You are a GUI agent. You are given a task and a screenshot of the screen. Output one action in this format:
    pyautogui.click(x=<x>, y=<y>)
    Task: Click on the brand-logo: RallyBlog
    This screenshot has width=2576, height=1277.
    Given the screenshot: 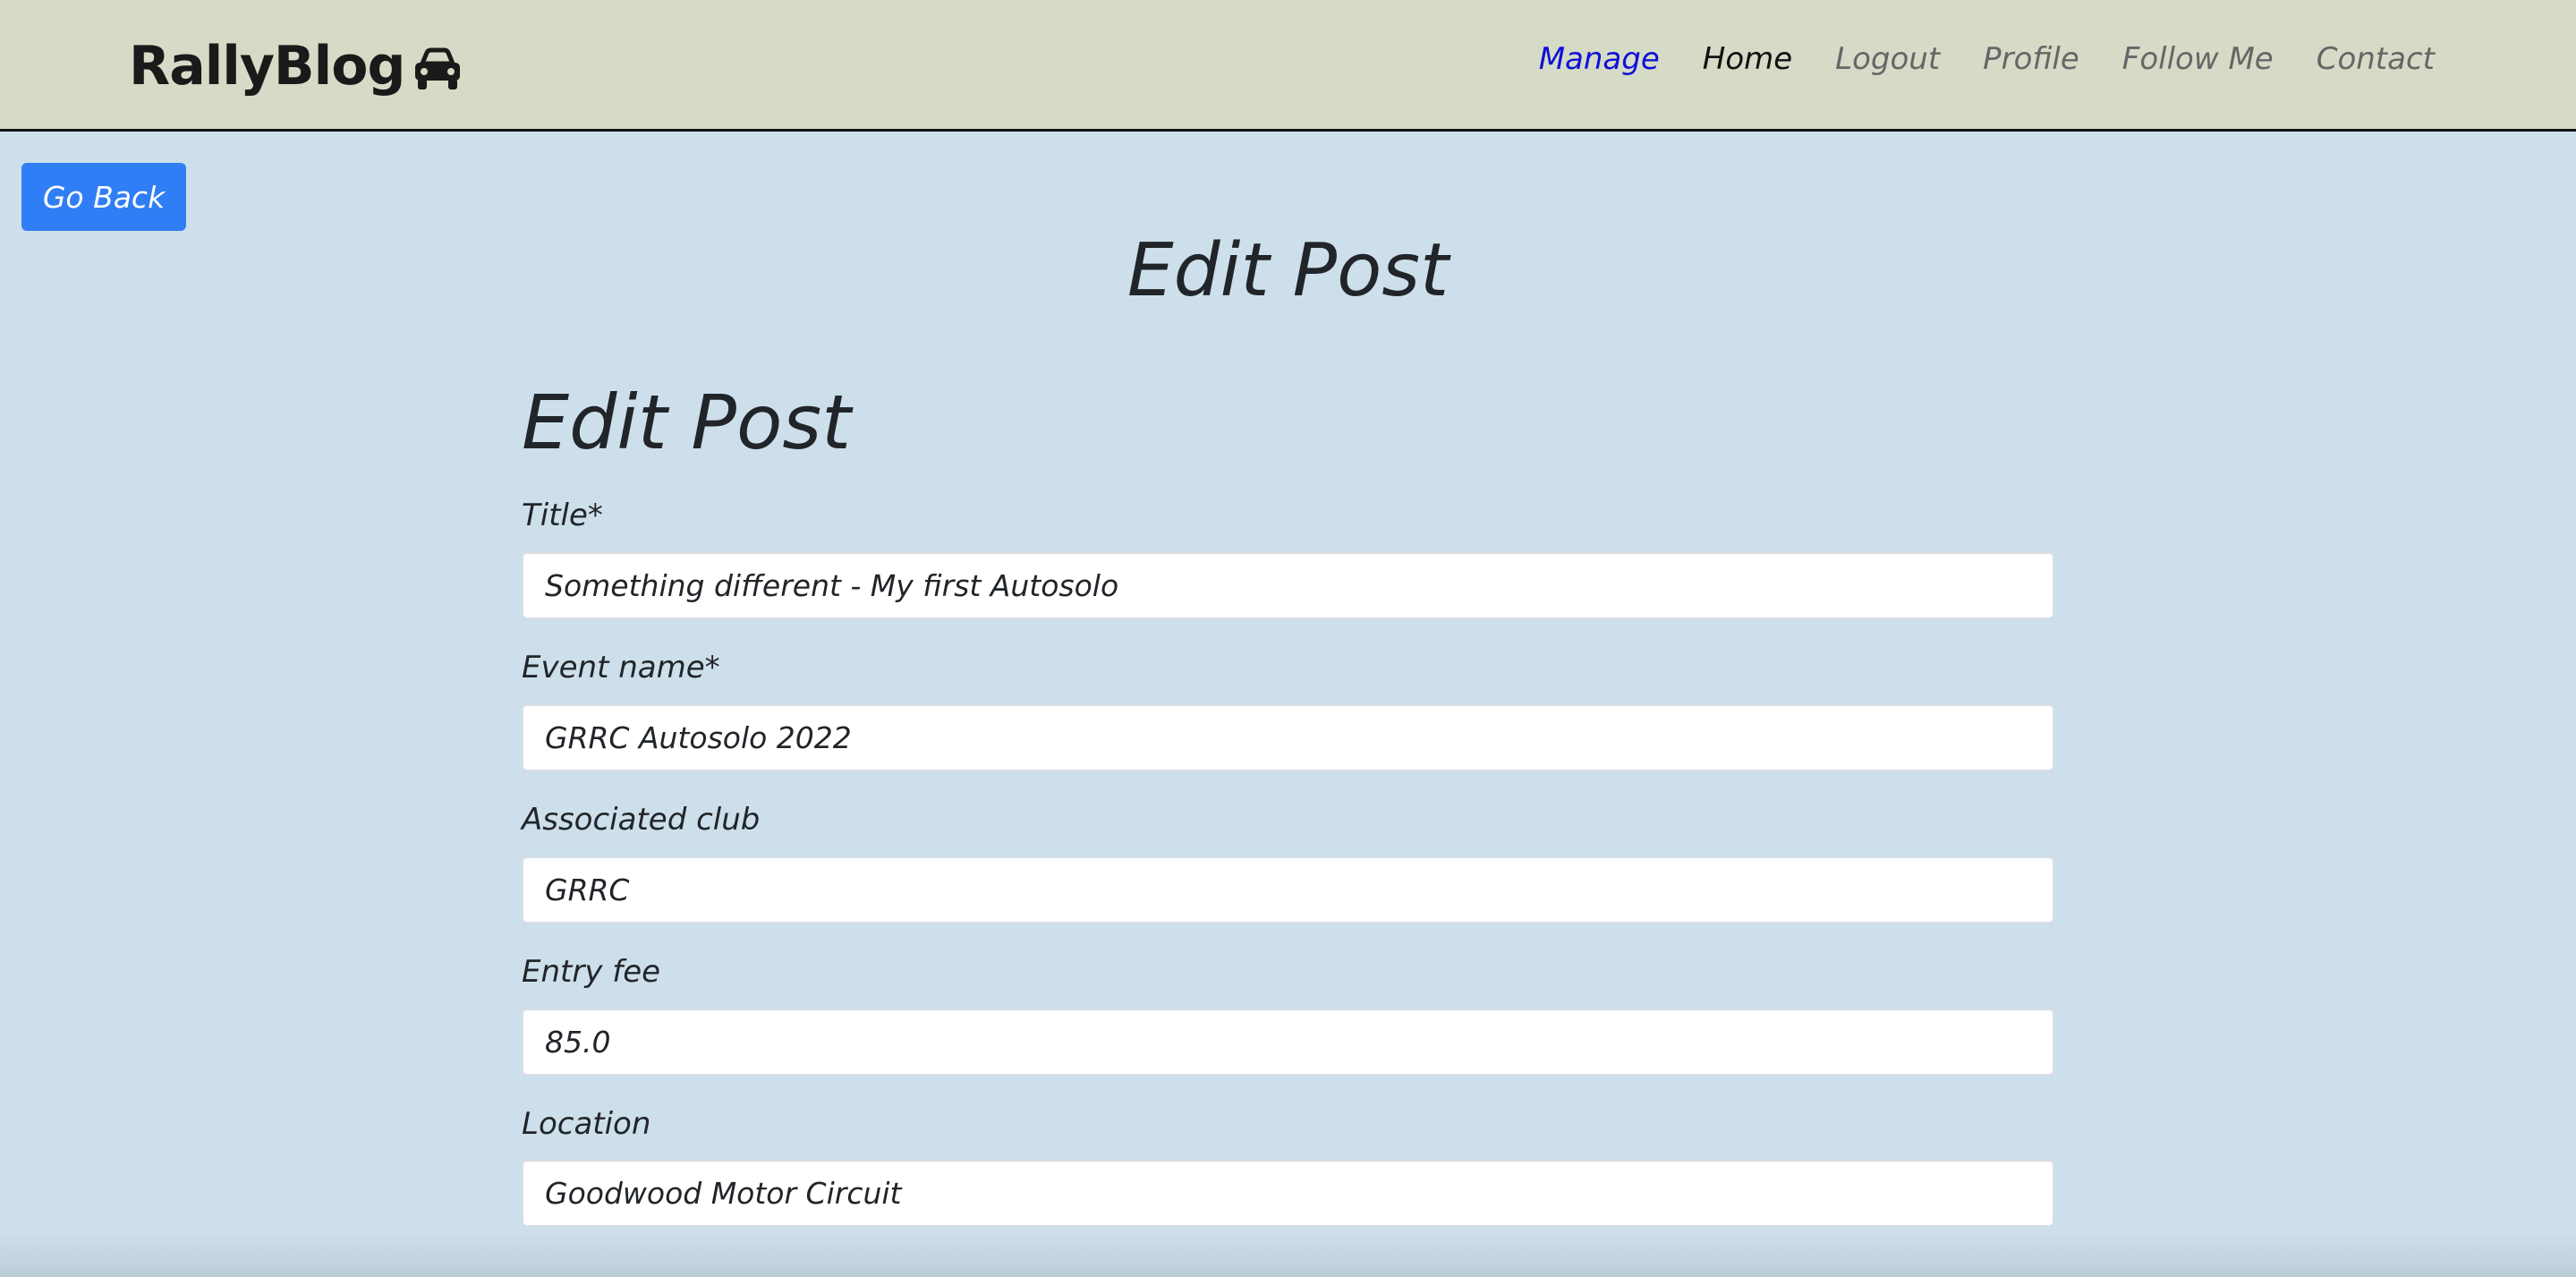 What is the action you would take?
    pyautogui.click(x=296, y=66)
    